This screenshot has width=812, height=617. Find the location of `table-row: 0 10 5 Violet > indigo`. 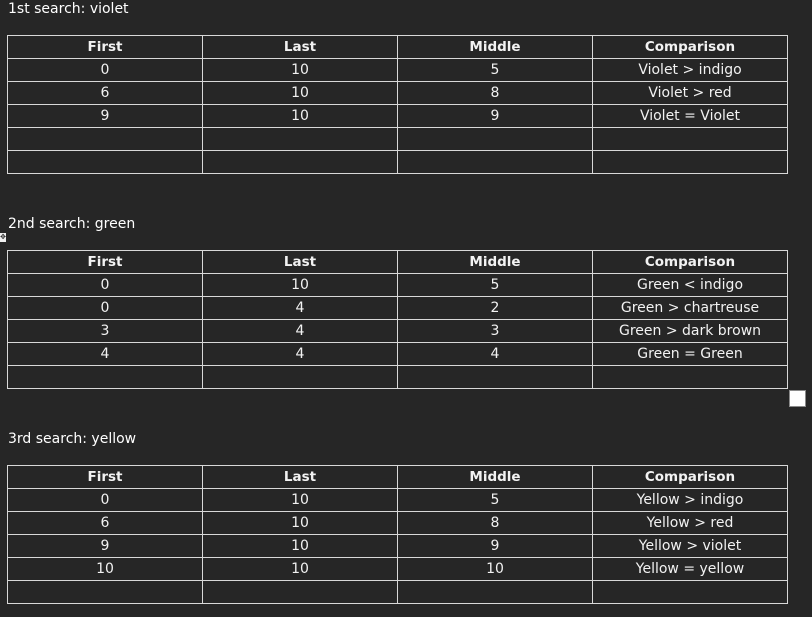

table-row: 0 10 5 Violet > indigo is located at coordinates (397, 70).